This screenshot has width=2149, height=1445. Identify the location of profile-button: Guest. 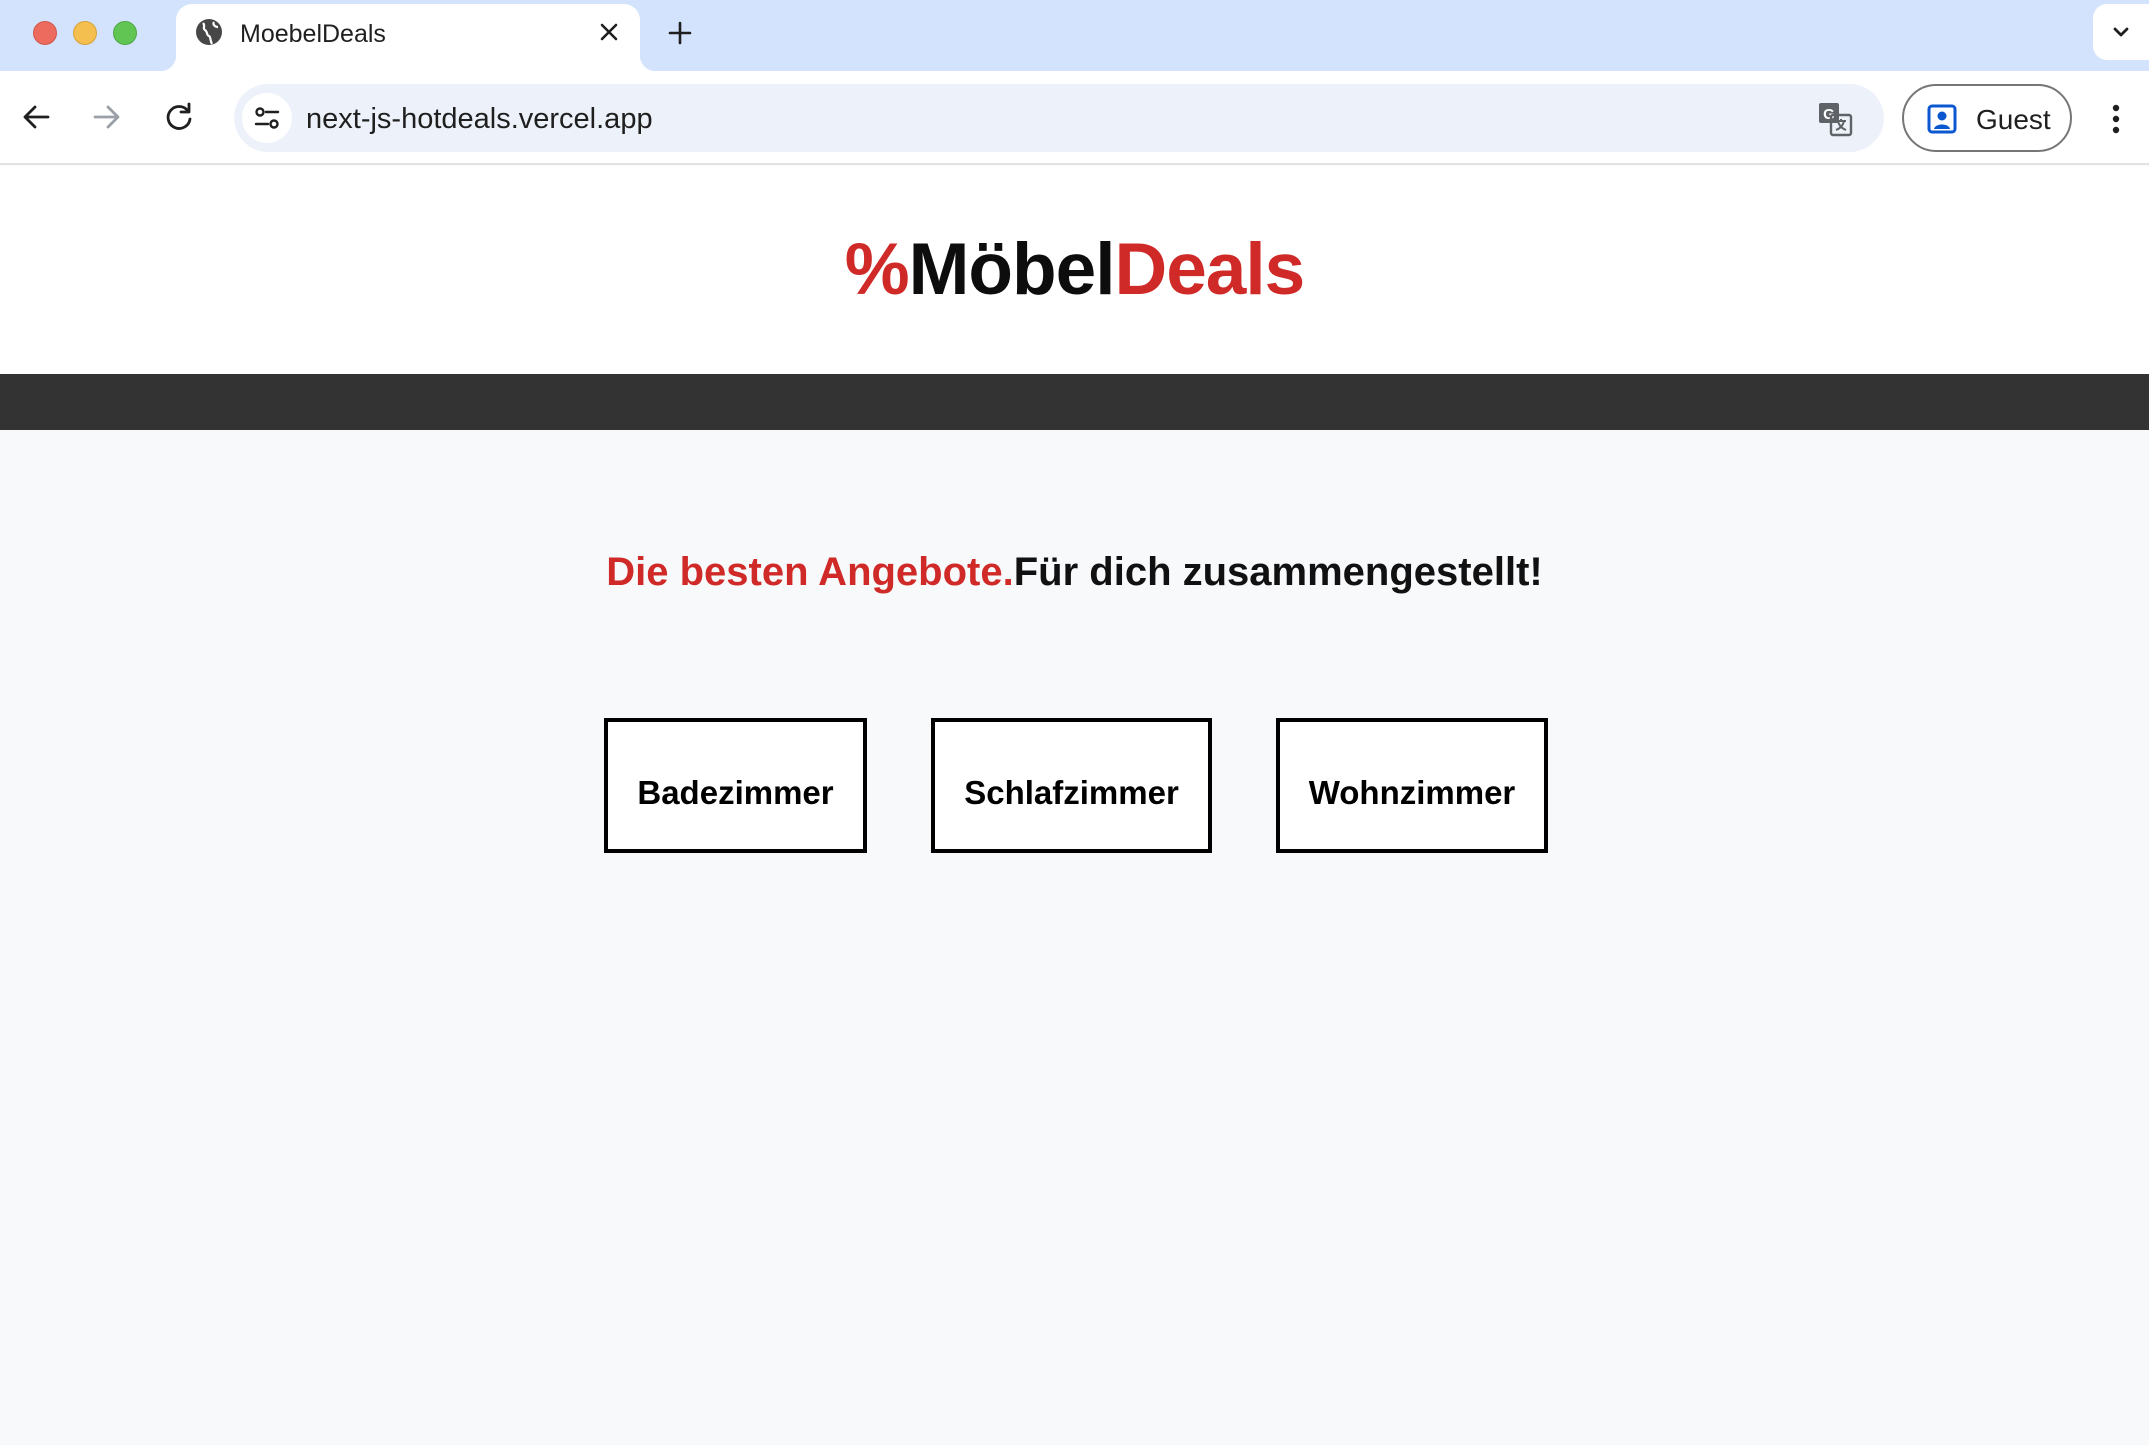
(1987, 118).